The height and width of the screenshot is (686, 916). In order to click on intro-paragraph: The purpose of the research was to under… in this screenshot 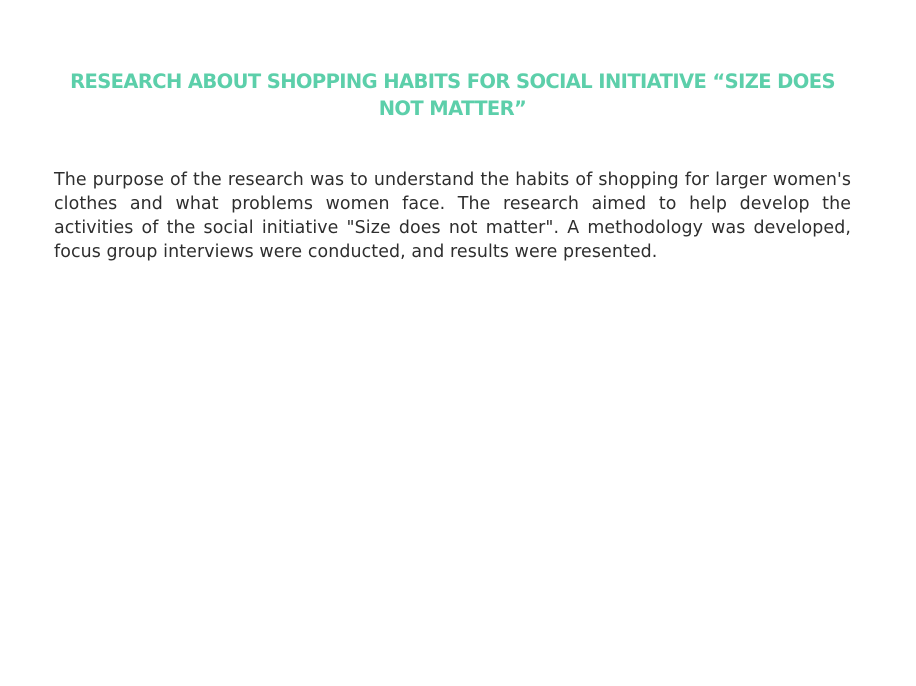, I will do `click(452, 216)`.